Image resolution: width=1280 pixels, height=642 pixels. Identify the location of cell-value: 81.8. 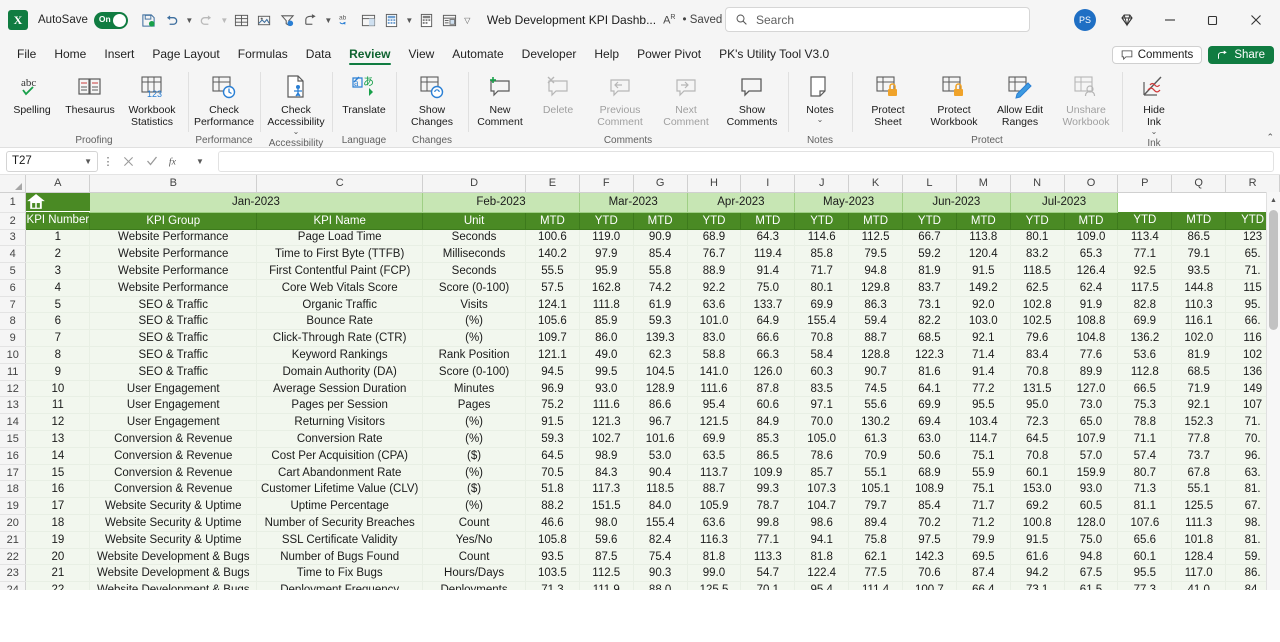
(714, 557).